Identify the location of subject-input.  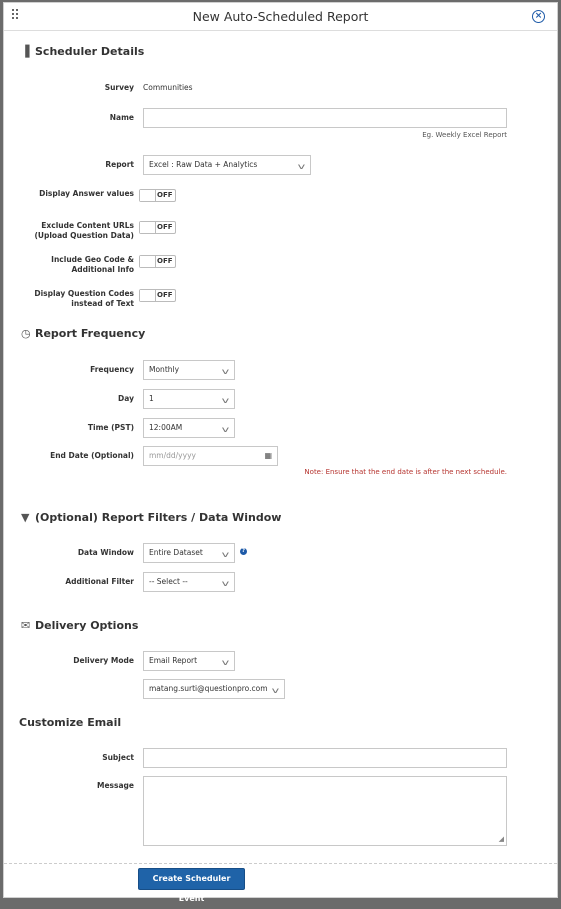
(325, 758).